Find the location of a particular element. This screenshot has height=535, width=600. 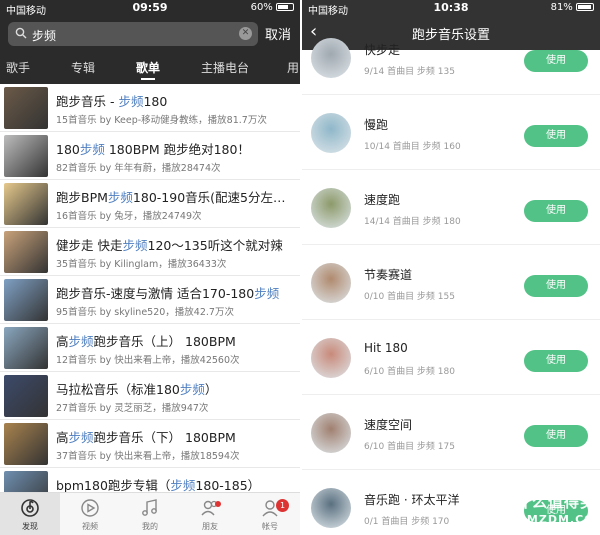

title-text: 跑步BPM is located at coordinates (82, 197).